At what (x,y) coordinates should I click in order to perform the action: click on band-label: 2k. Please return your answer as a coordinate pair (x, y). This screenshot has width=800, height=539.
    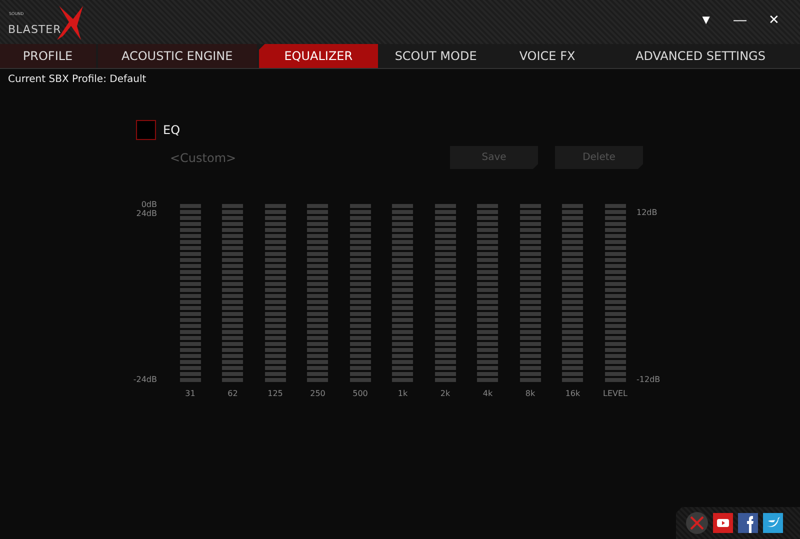
    Looking at the image, I should click on (445, 393).